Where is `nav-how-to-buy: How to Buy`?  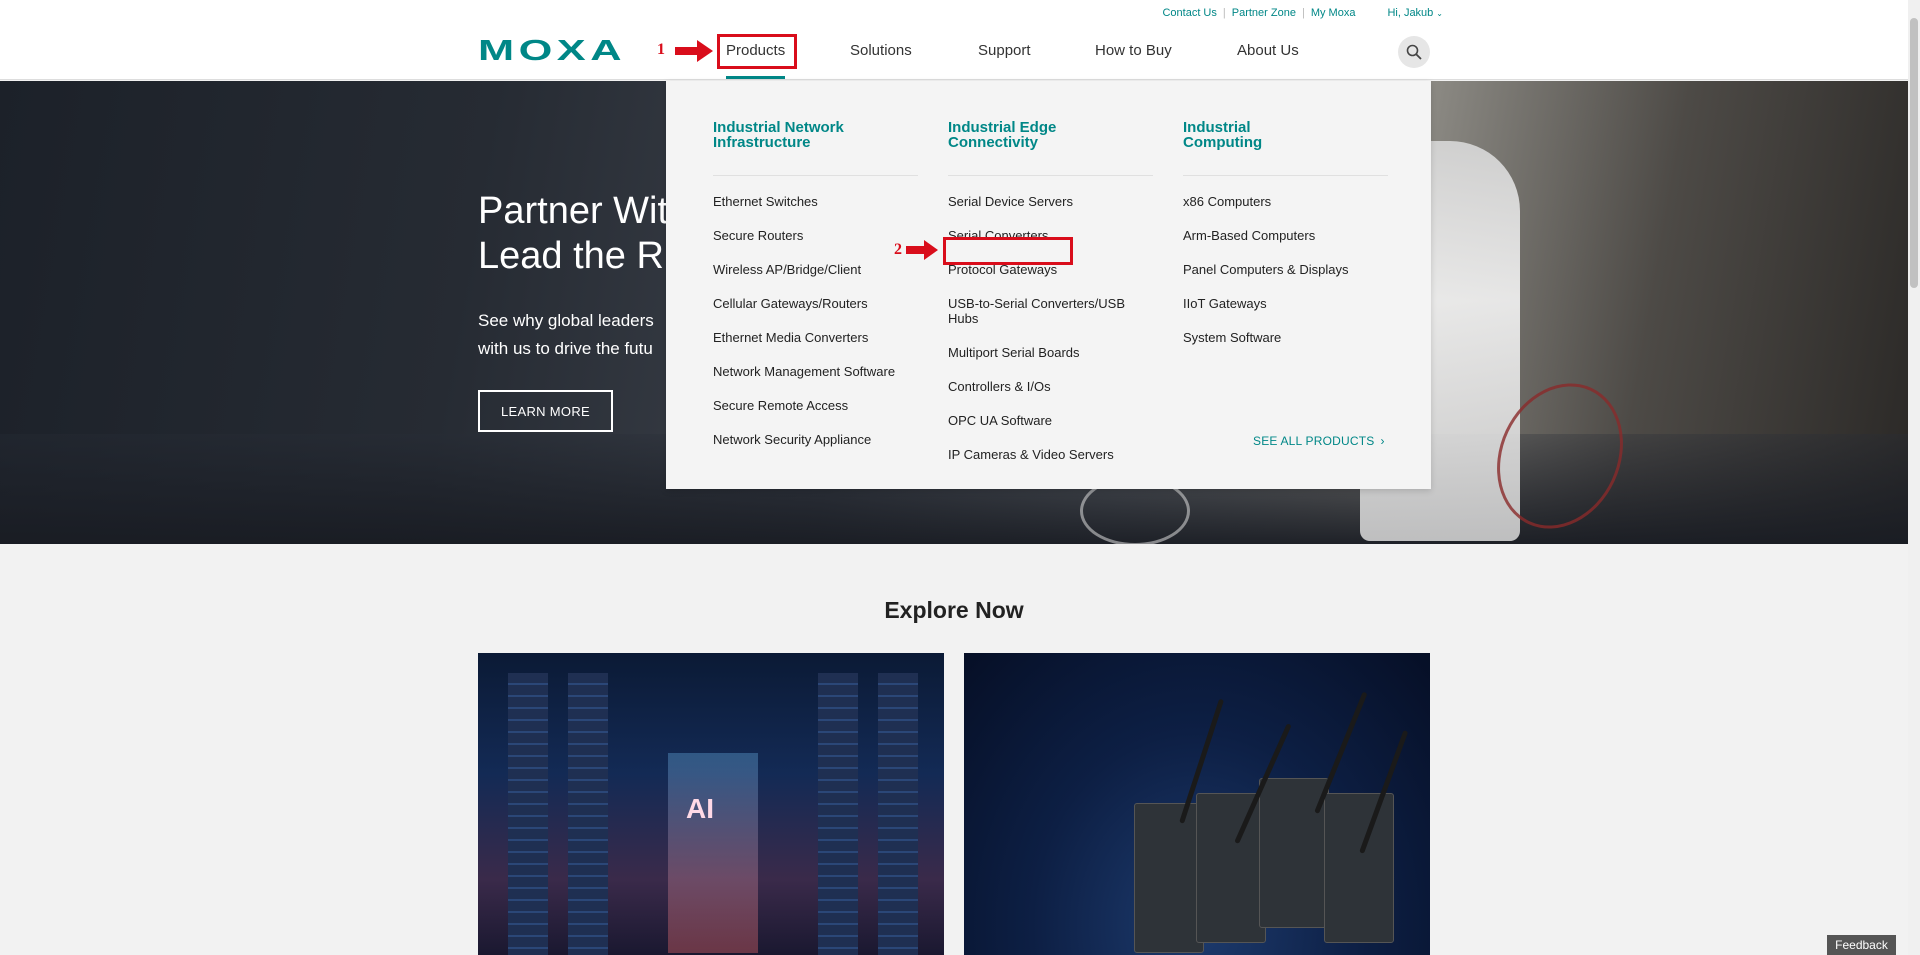
nav-how-to-buy: How to Buy is located at coordinates (1133, 50).